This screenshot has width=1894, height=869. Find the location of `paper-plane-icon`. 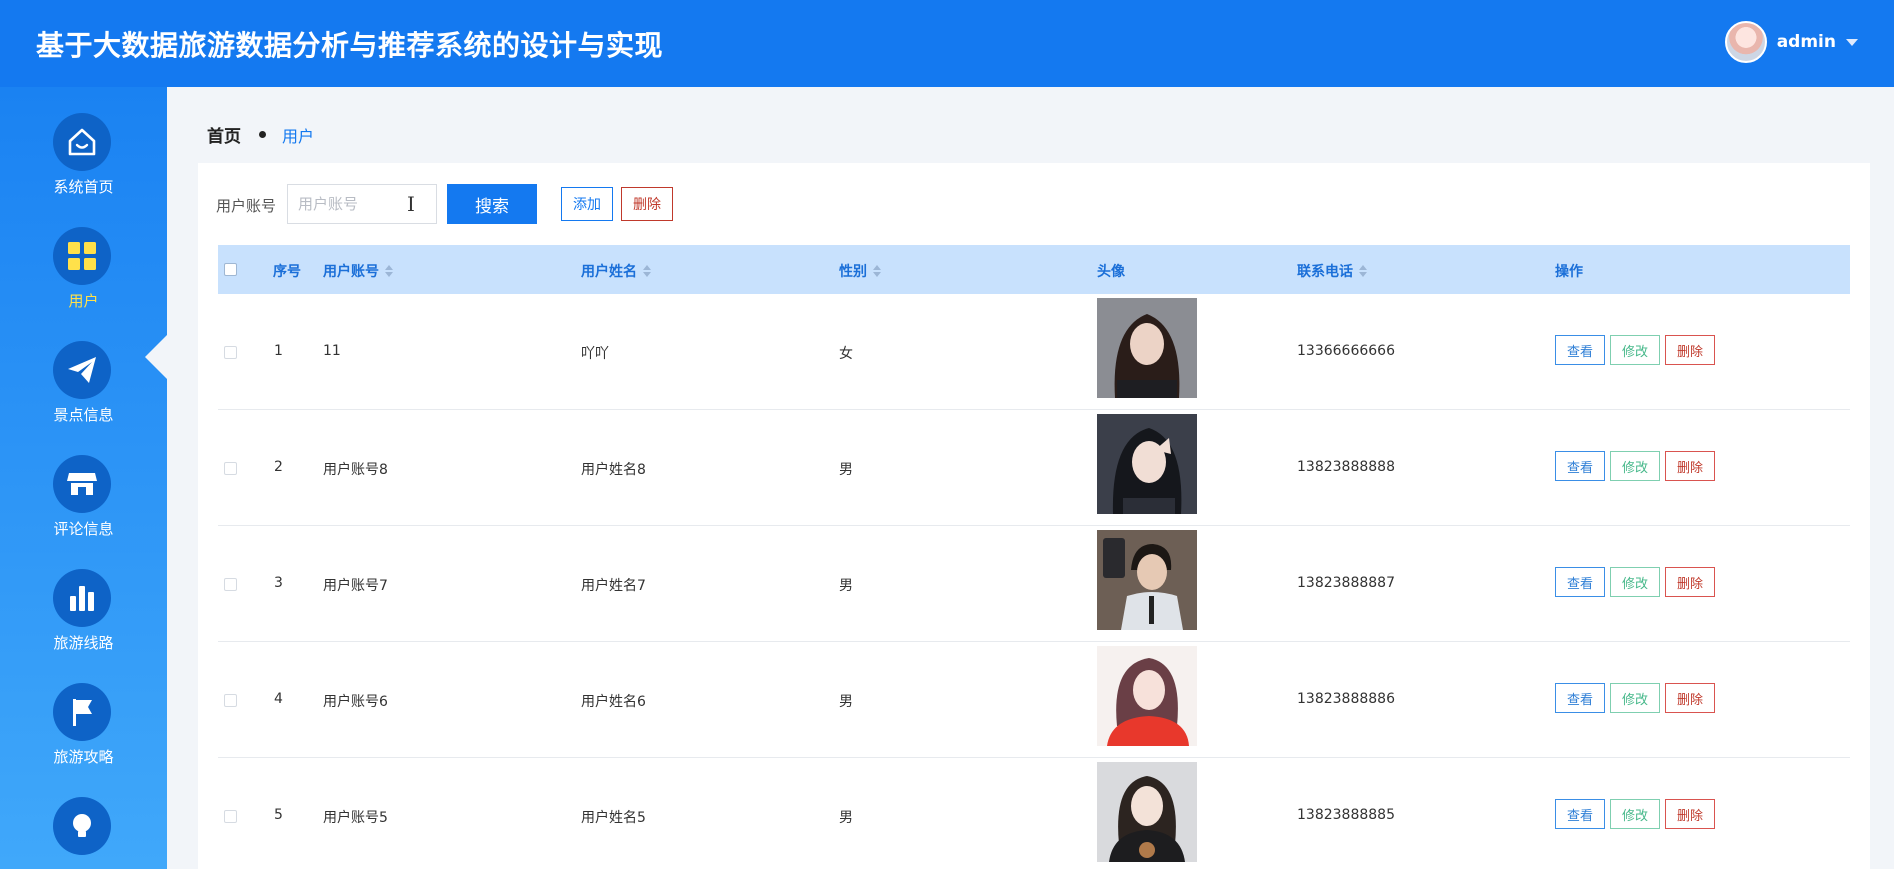

paper-plane-icon is located at coordinates (82, 370).